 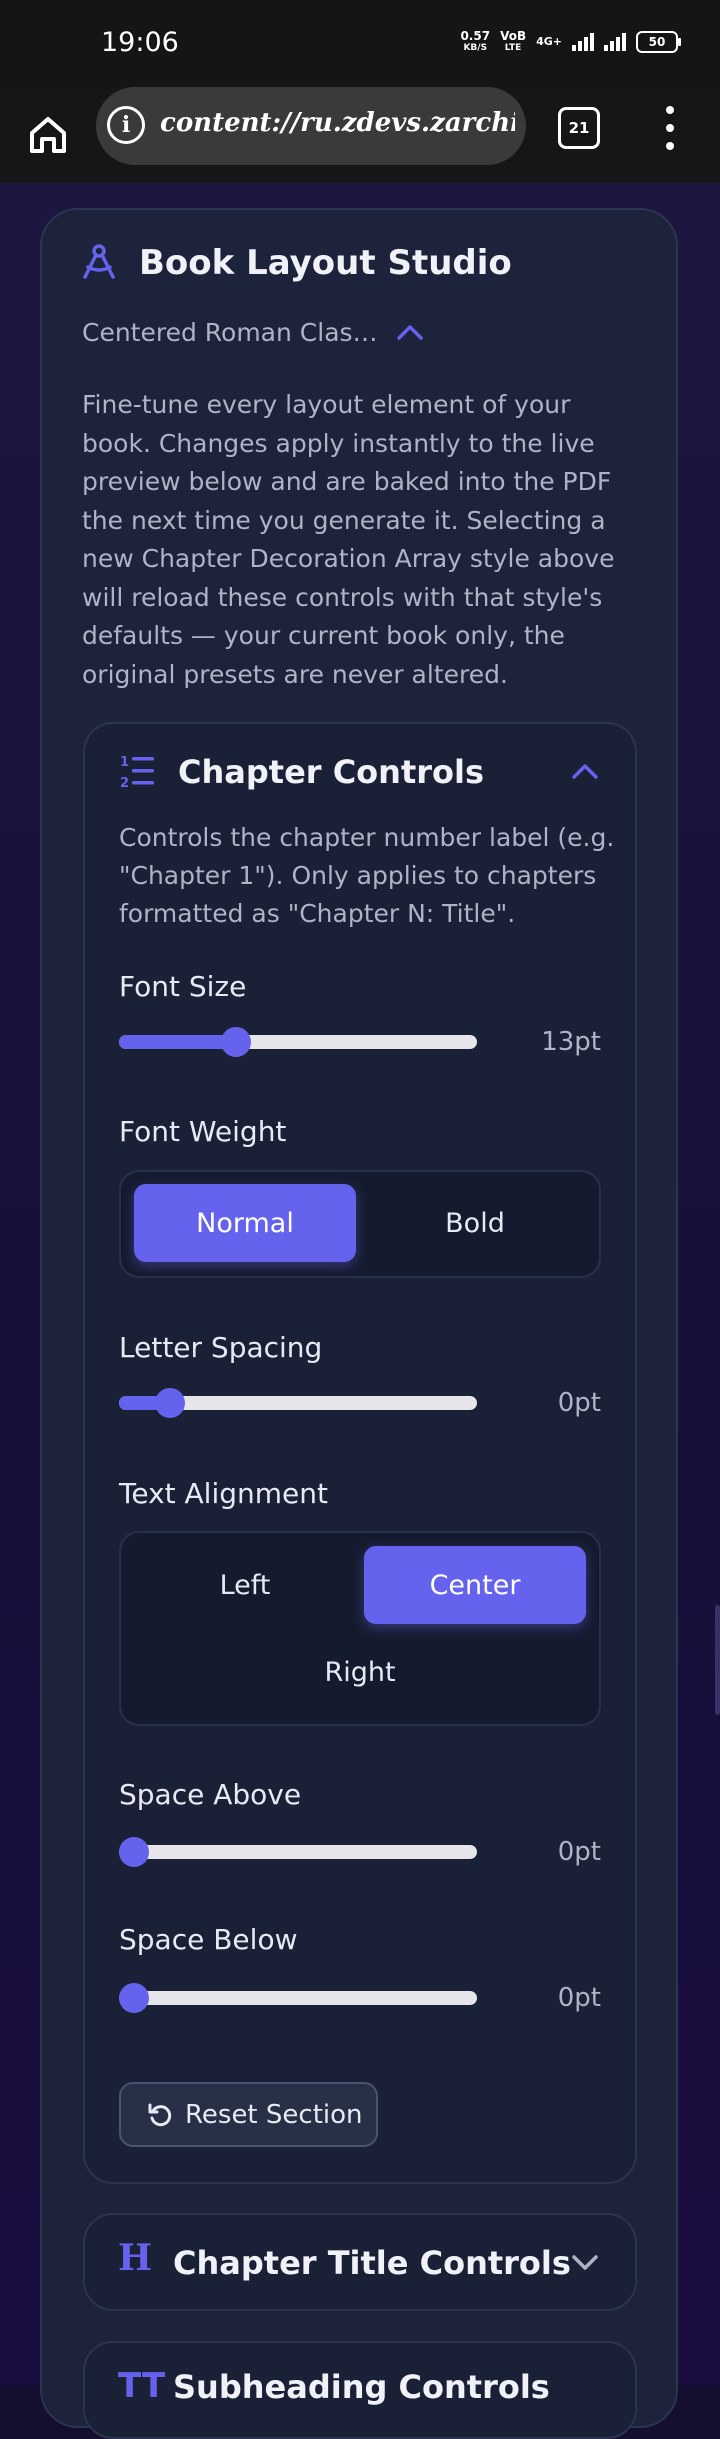 I want to click on tab-count: 21, so click(x=579, y=128).